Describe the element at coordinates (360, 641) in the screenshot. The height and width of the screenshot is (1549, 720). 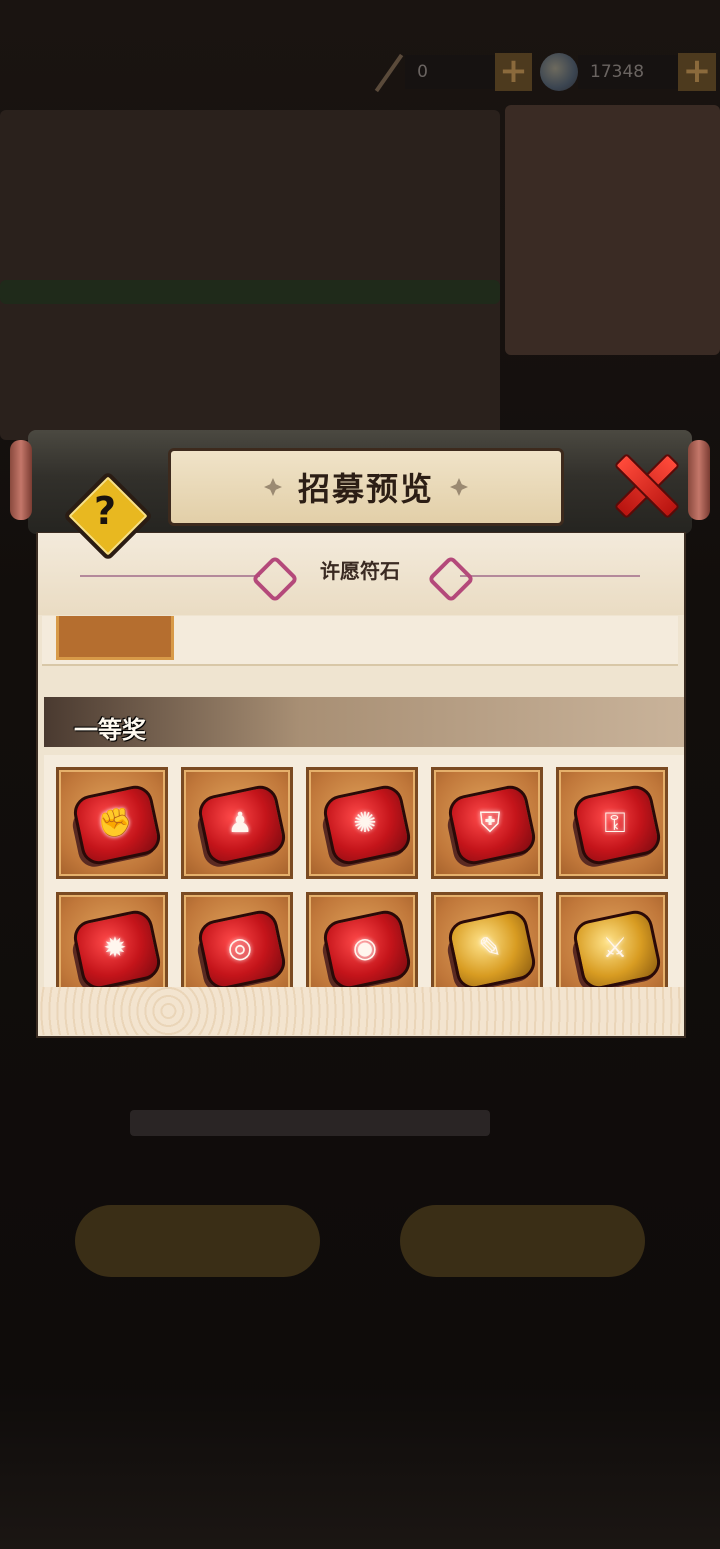
I see `previous-tier-row` at that location.